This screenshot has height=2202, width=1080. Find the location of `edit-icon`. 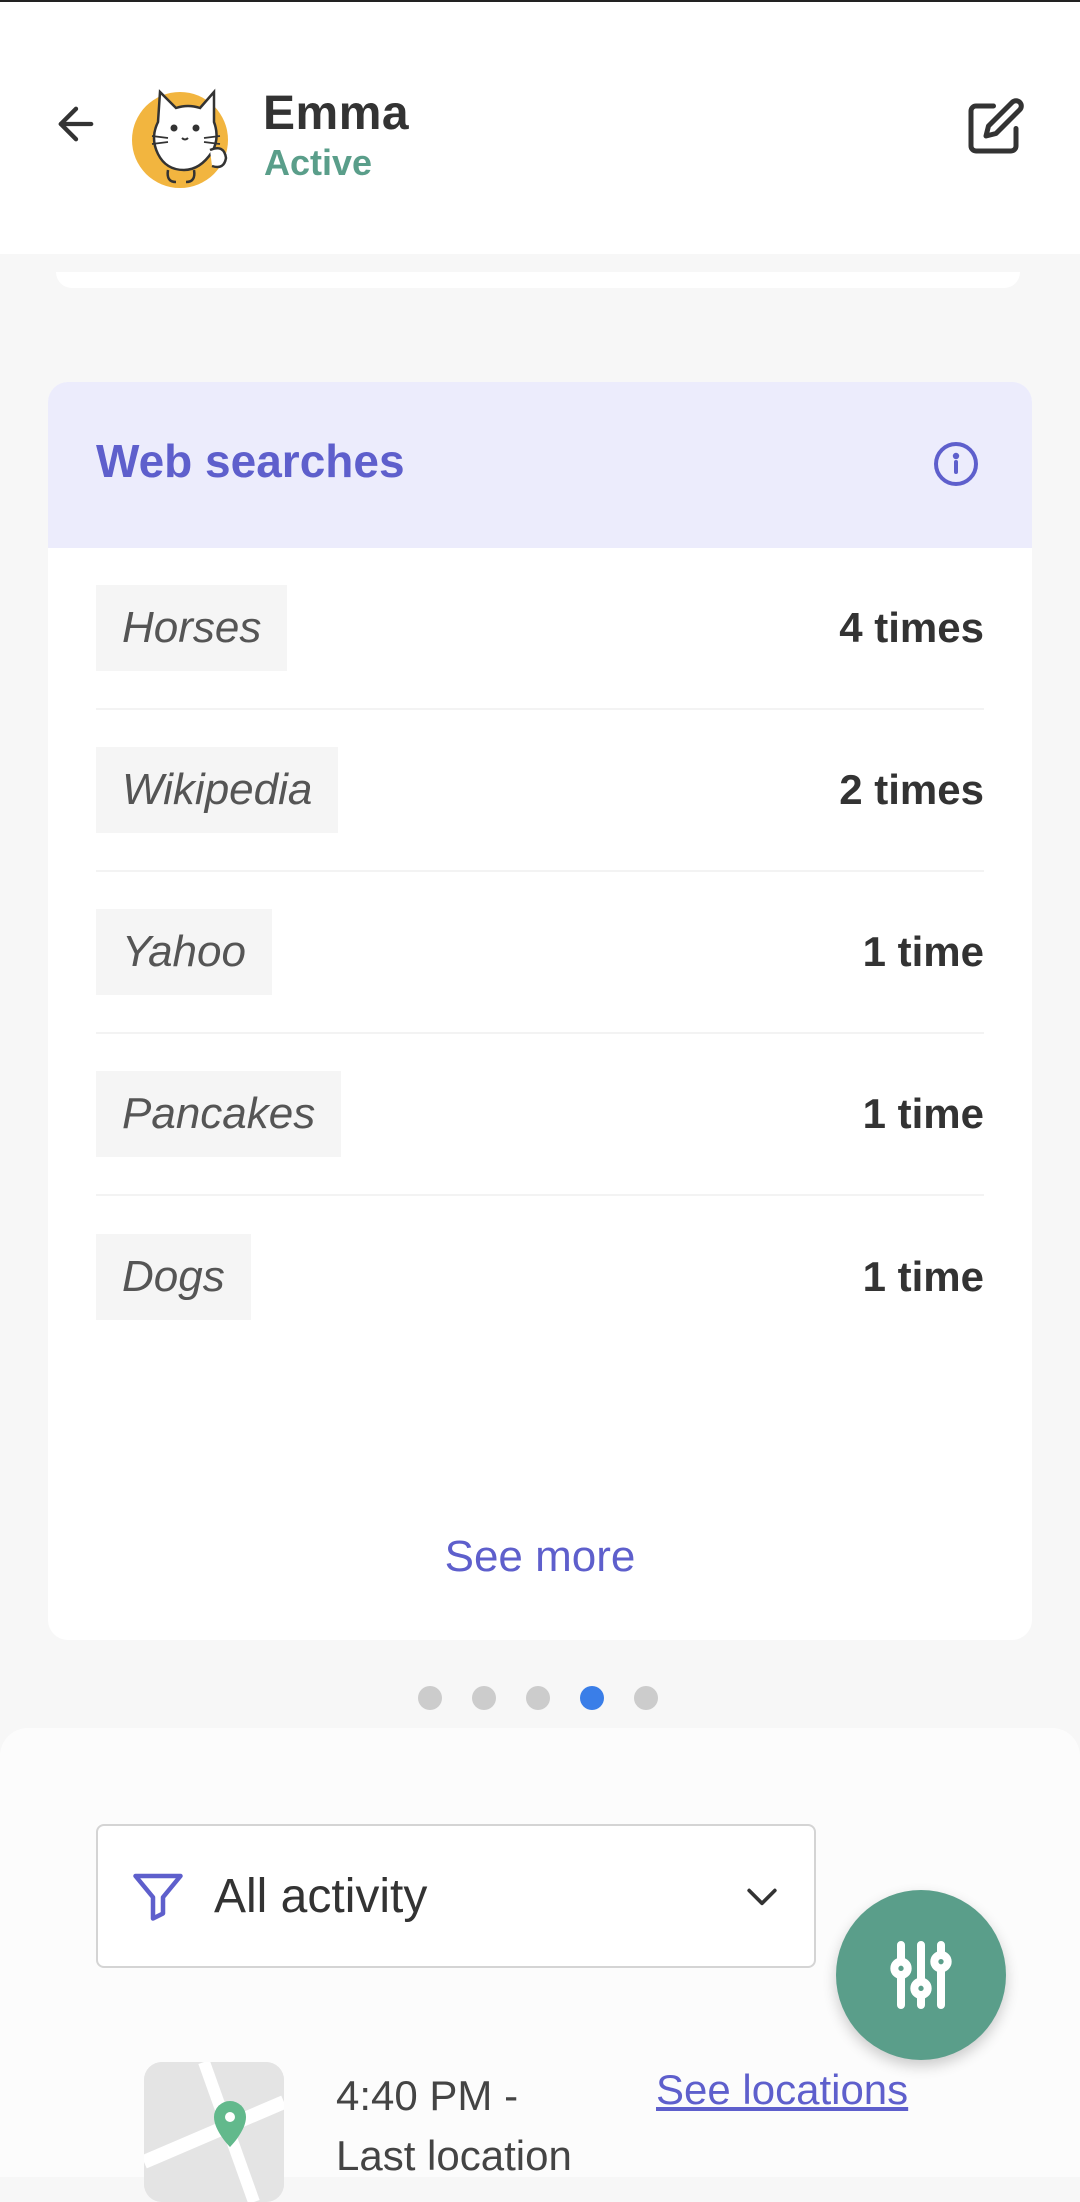

edit-icon is located at coordinates (996, 126).